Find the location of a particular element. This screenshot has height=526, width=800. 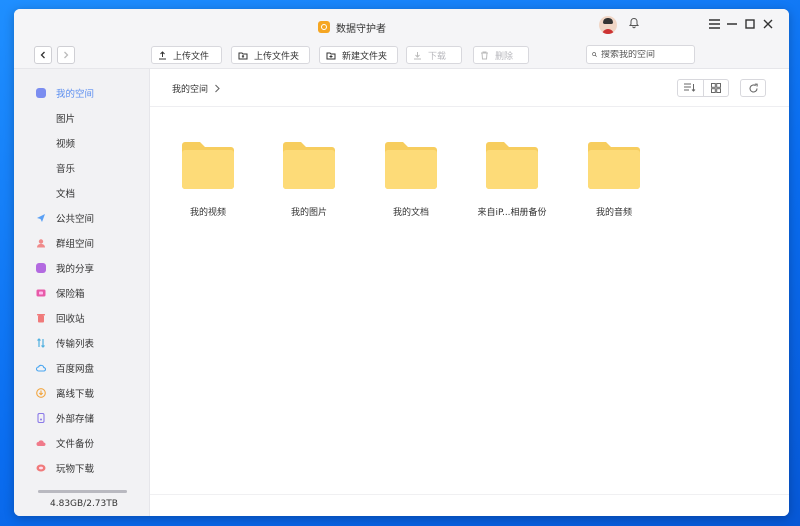

grid-icon is located at coordinates (715, 88).